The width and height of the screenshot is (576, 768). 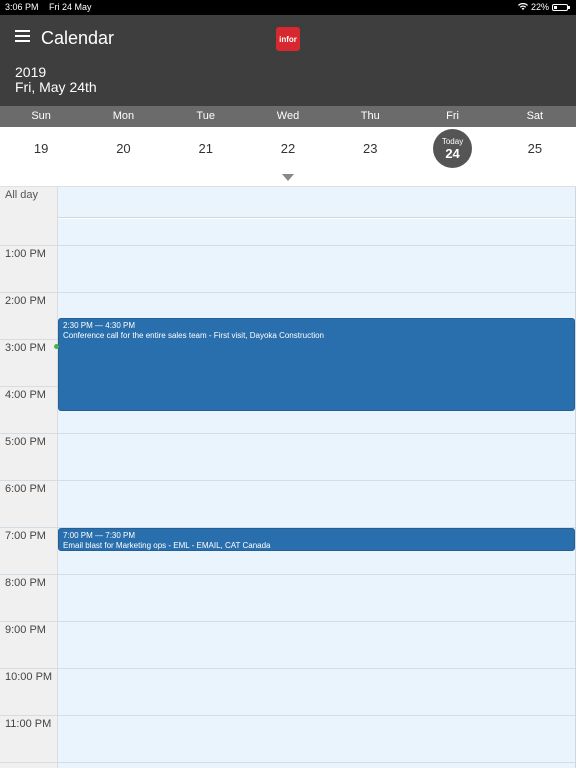 I want to click on expand-week-toggle, so click(x=288, y=178).